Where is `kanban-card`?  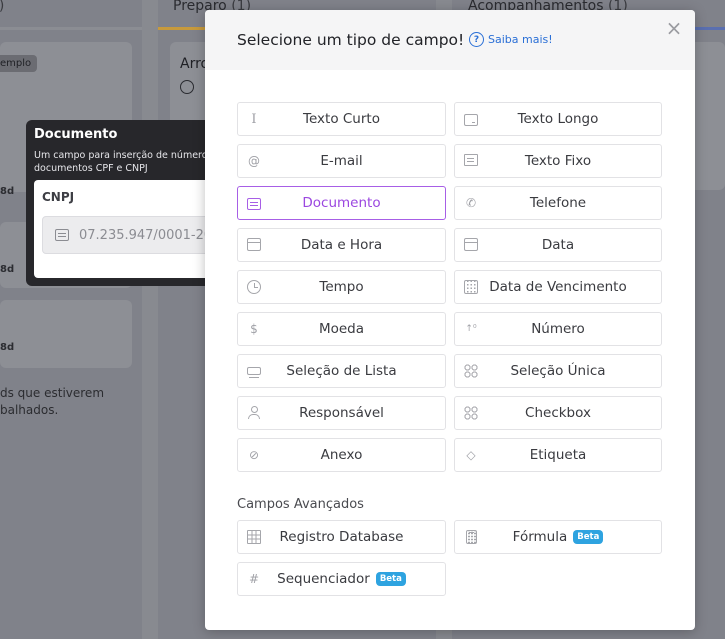 kanban-card is located at coordinates (66, 334).